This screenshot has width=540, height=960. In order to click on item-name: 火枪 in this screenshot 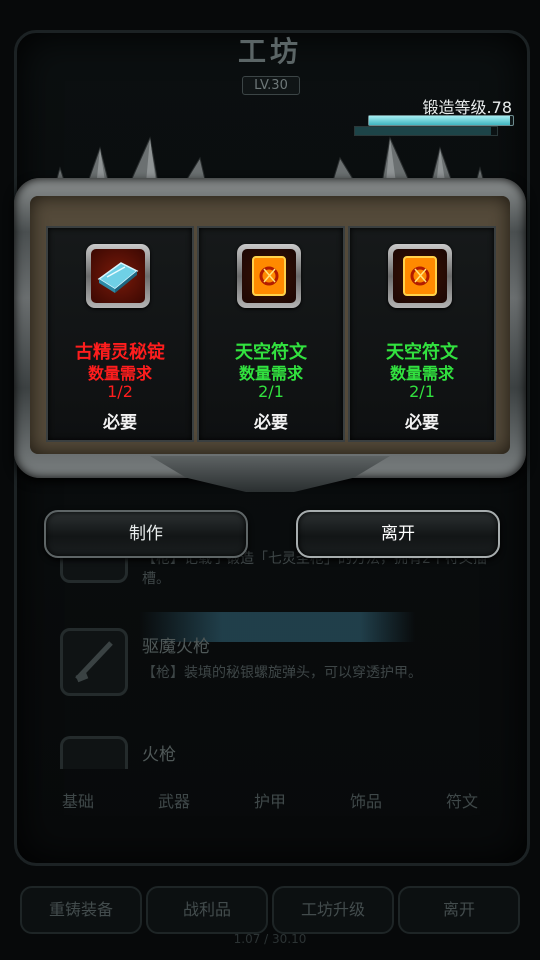, I will do `click(159, 755)`.